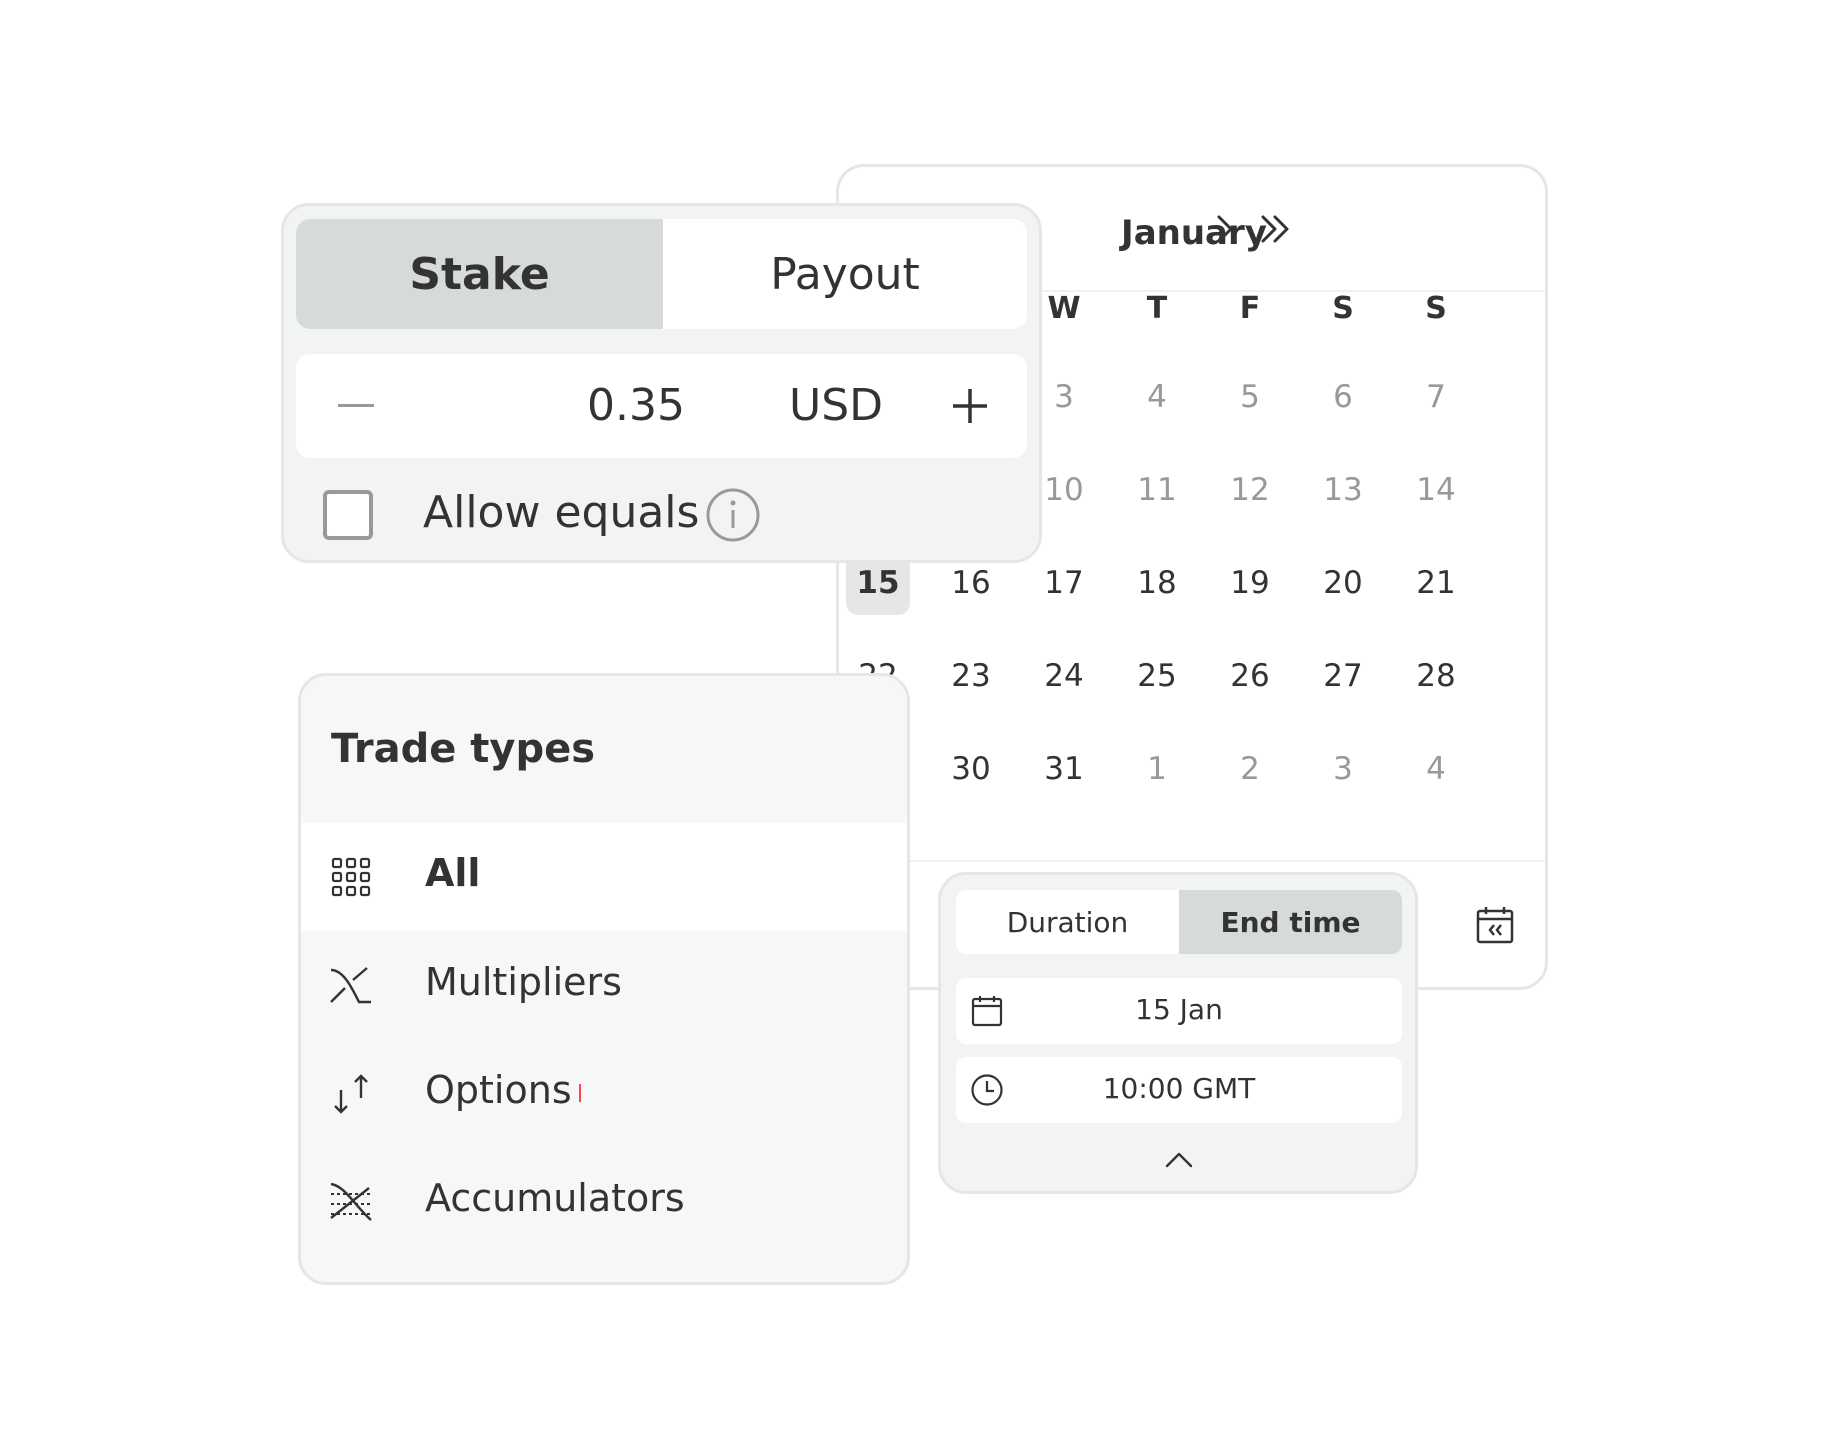  I want to click on options-arrows-icon, so click(351, 1094).